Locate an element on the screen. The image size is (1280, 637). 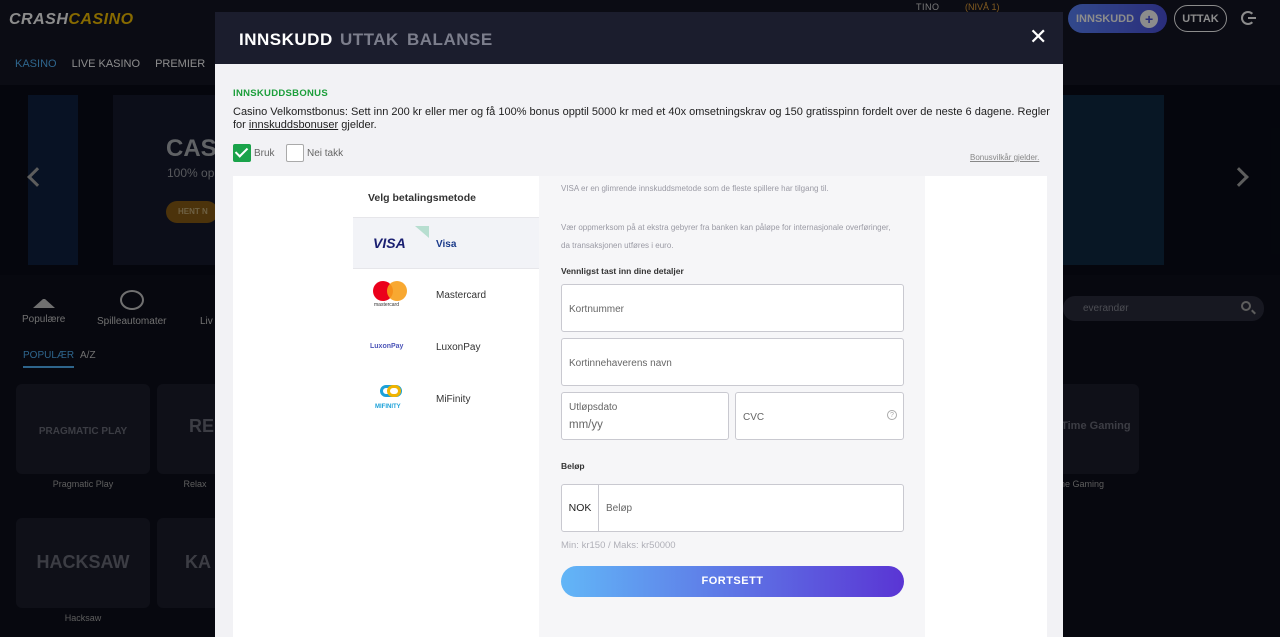
selected-marker-icon is located at coordinates (422, 232).